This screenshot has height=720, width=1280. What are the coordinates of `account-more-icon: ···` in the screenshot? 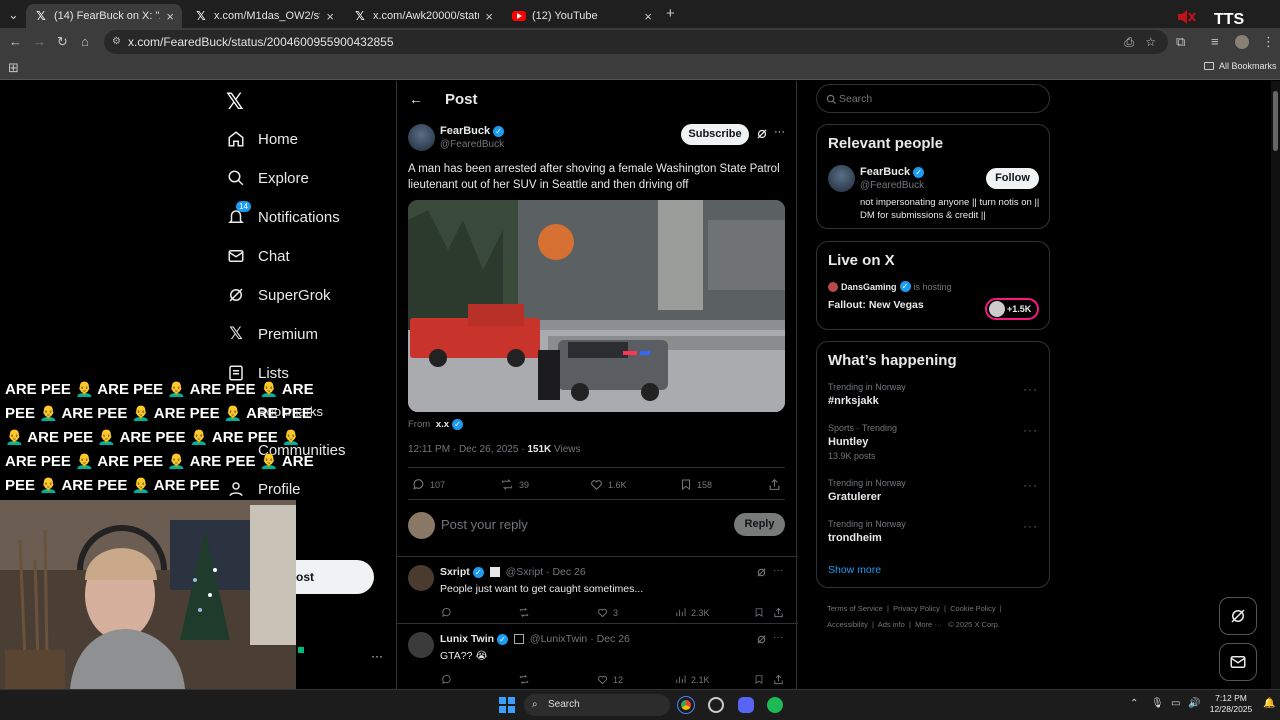 It's located at (377, 656).